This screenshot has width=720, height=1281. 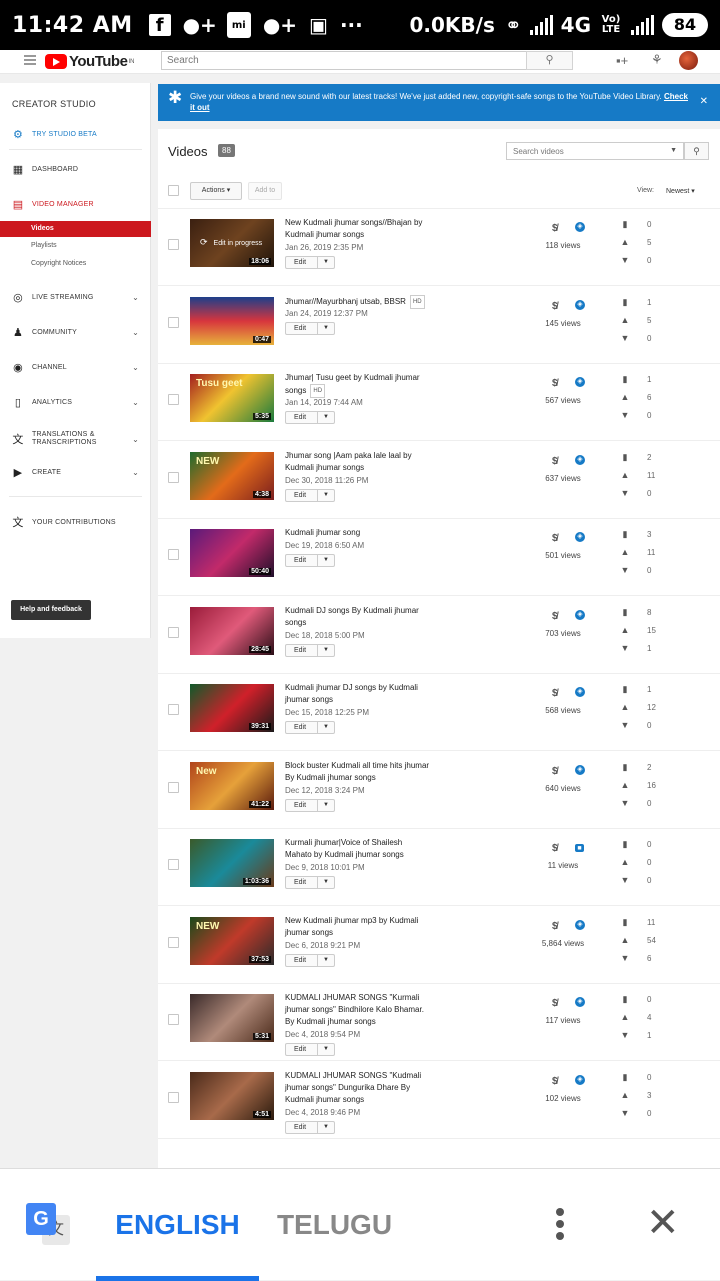 What do you see at coordinates (357, 533) in the screenshot?
I see `video-title: Kudmali jhumar song` at bounding box center [357, 533].